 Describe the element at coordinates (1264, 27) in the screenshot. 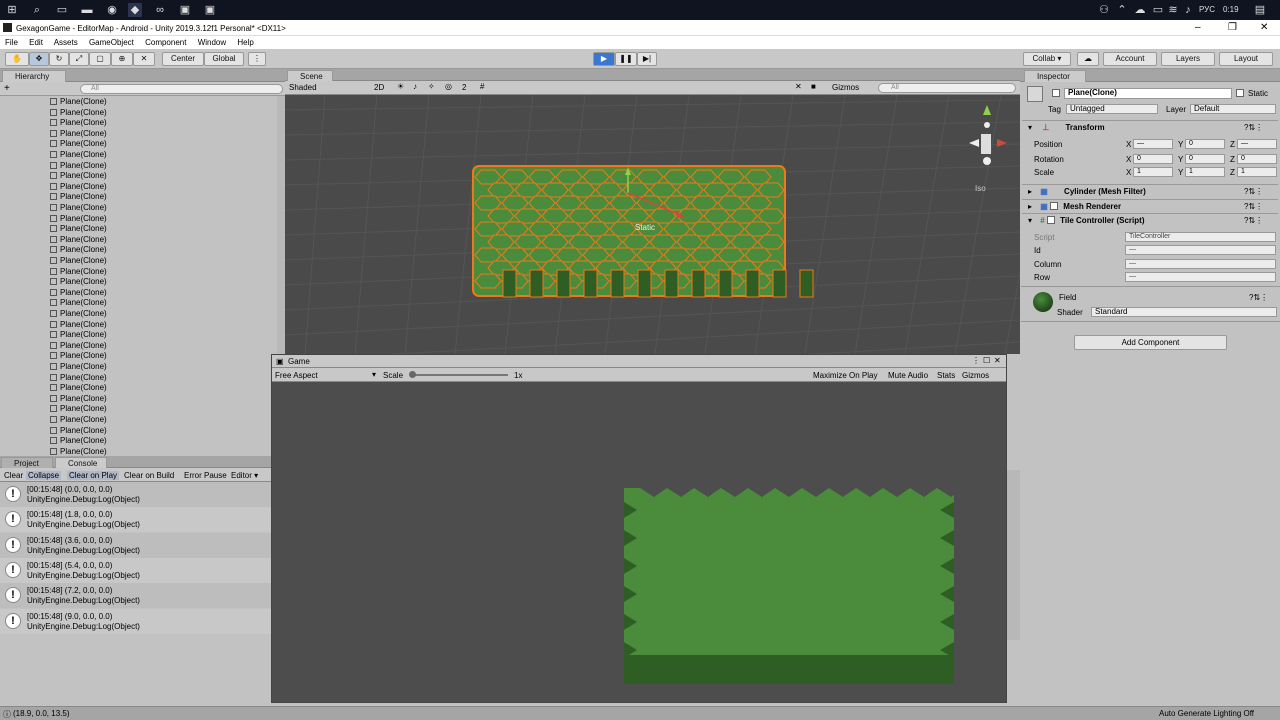

I see `close-button: ✕` at that location.